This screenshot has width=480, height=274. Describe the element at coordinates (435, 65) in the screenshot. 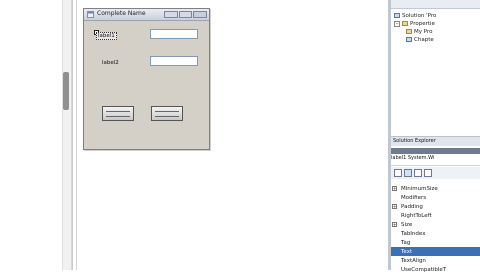

I see `solution-explorer-panel: Solution 'Pro − Propertie My Pro Chapte` at that location.